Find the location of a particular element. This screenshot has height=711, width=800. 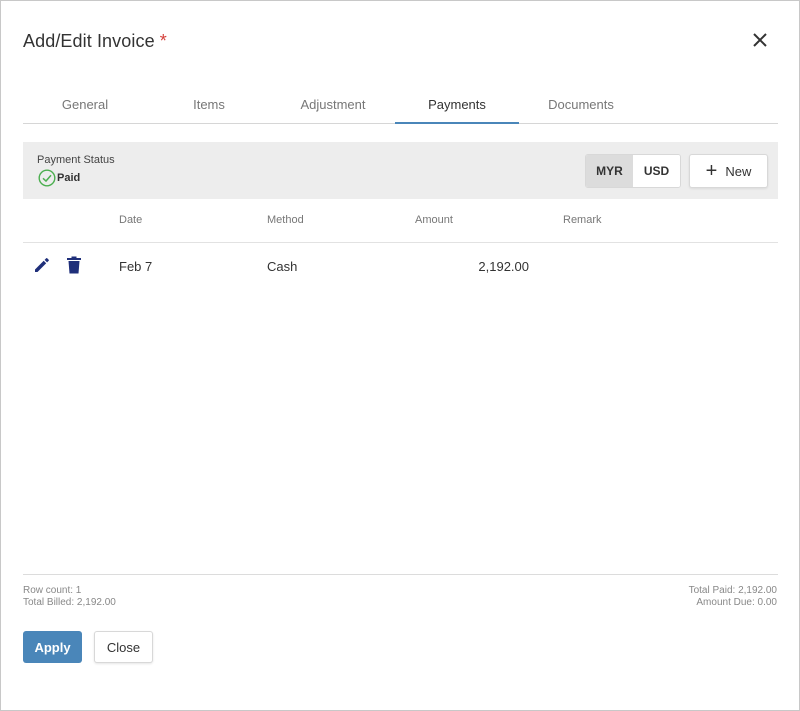

column-header-amount: Amount is located at coordinates (434, 220).